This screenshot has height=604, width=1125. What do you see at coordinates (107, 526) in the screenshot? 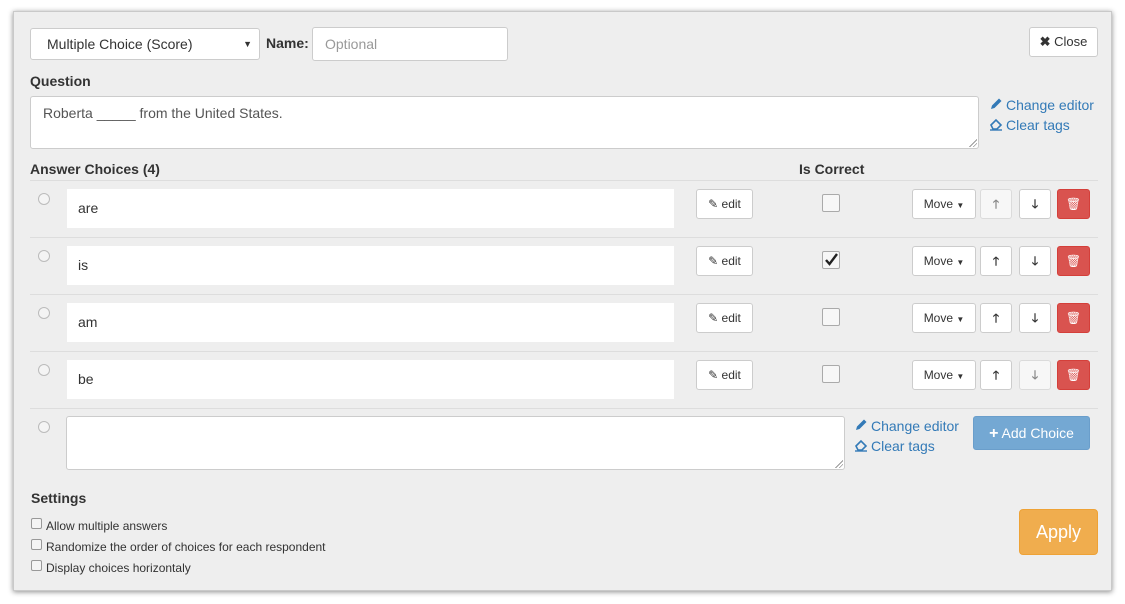
I see `allow-multiple-label: Allow multiple answers` at bounding box center [107, 526].